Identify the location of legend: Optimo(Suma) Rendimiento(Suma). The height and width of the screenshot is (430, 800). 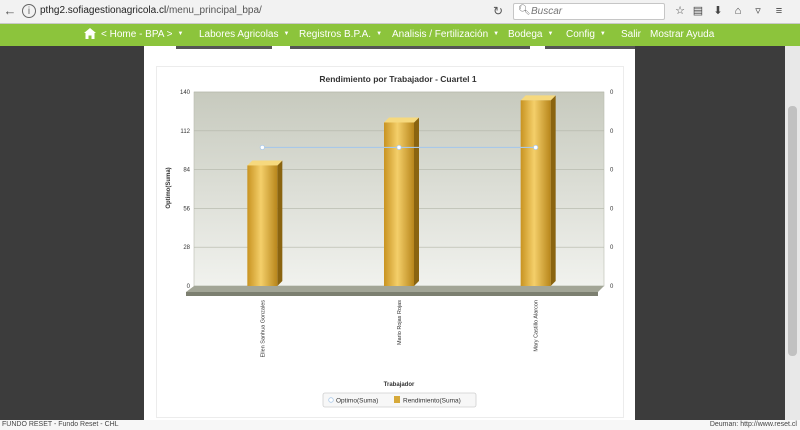
(399, 400).